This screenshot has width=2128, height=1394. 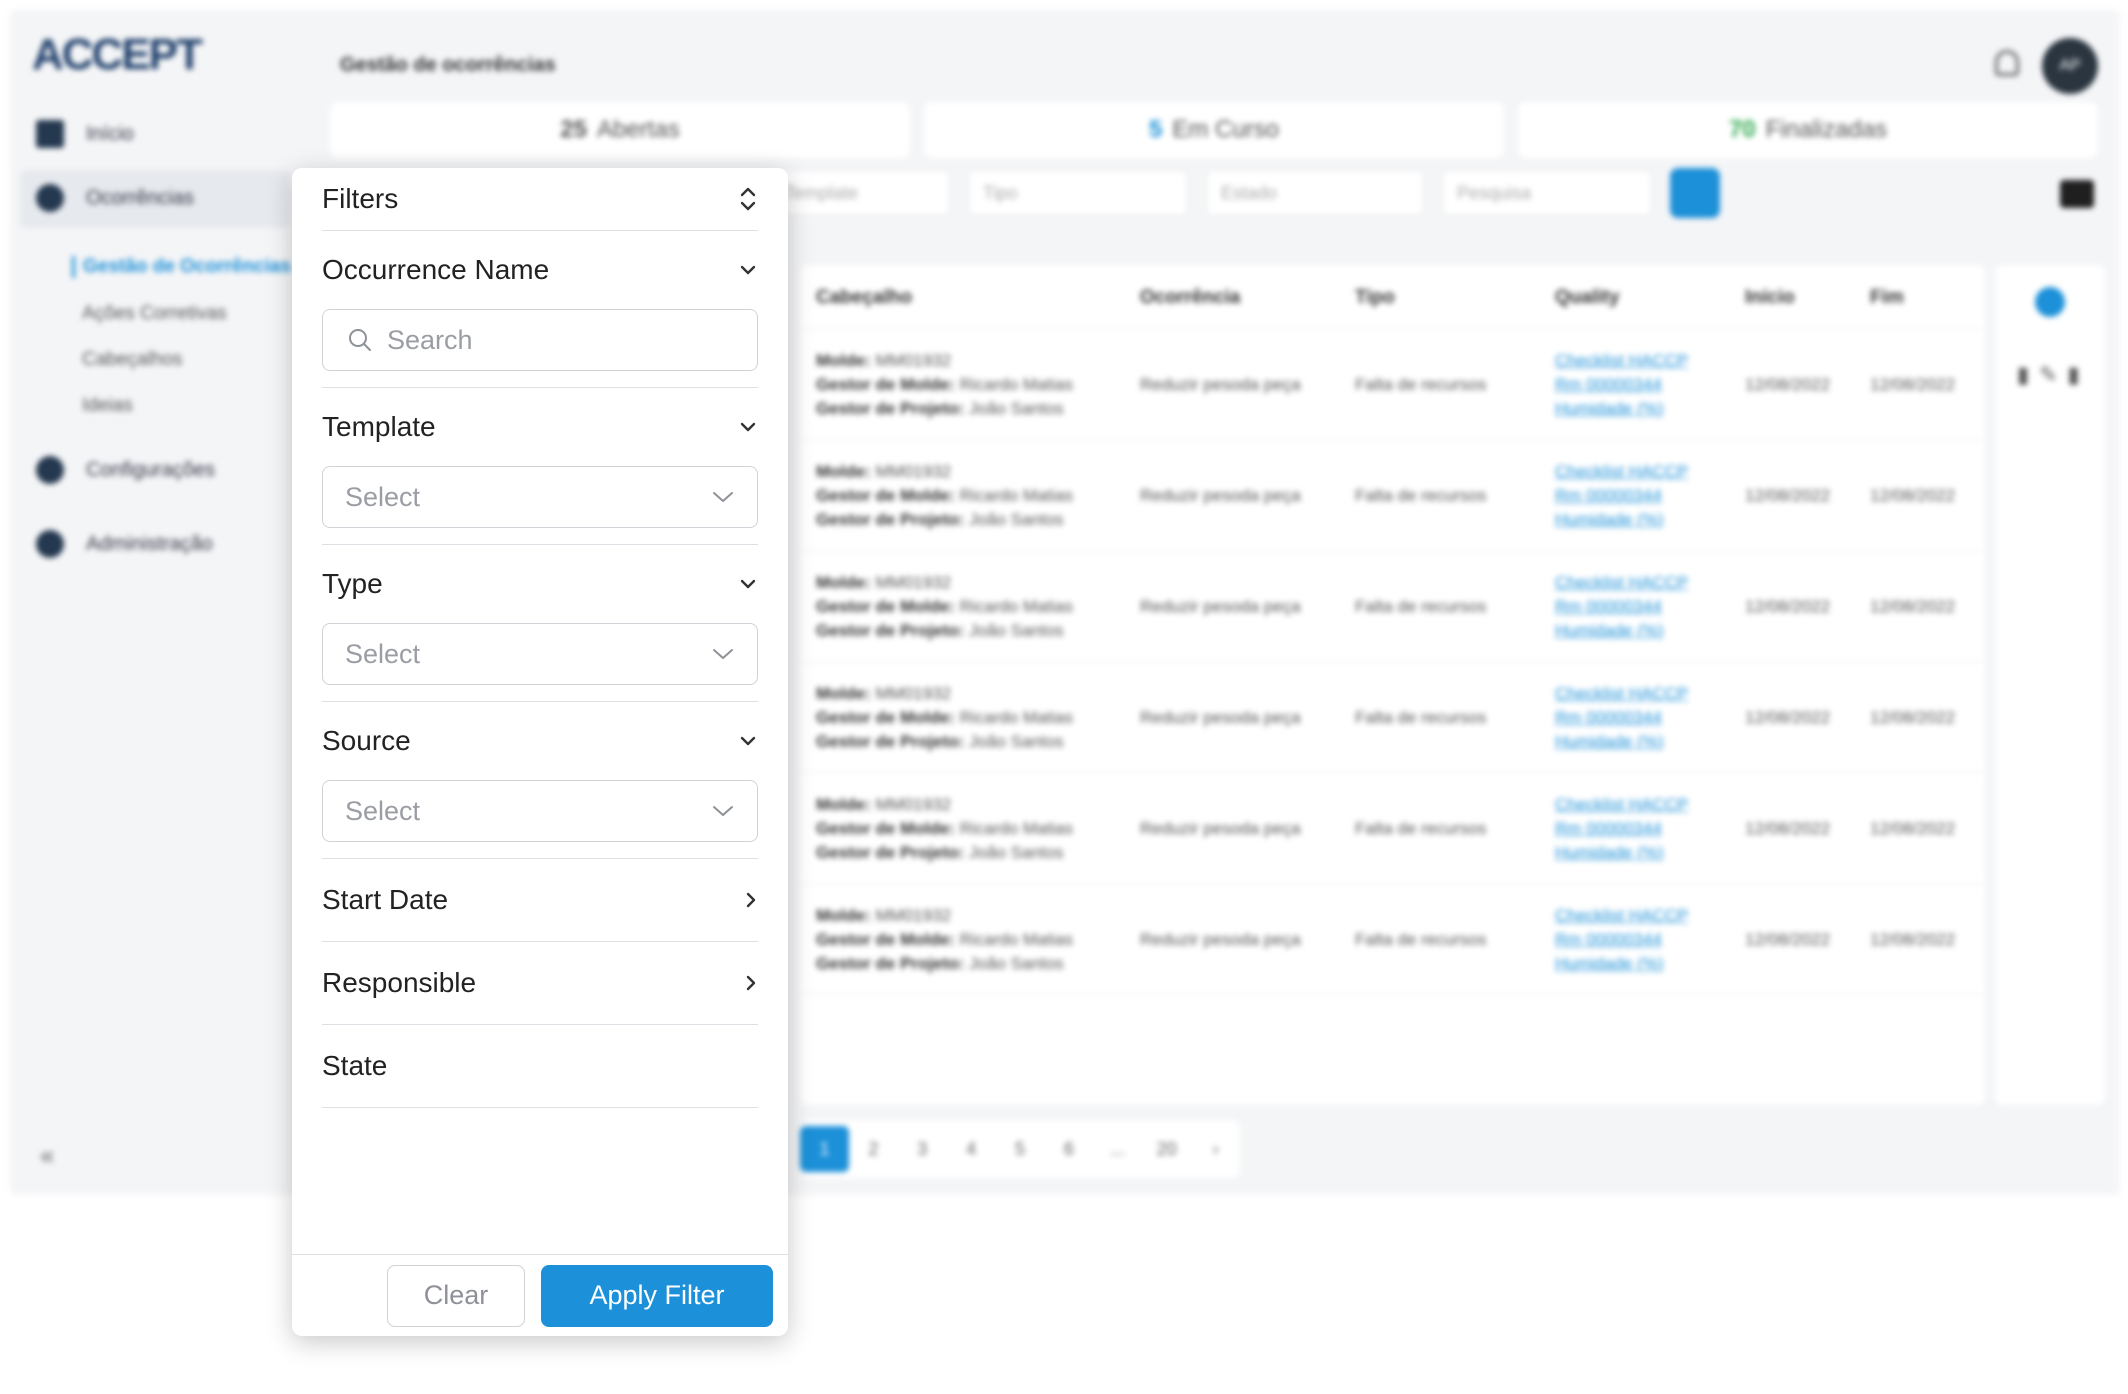 What do you see at coordinates (107, 406) in the screenshot?
I see `sidebar-subitem-ideias: Ideias` at bounding box center [107, 406].